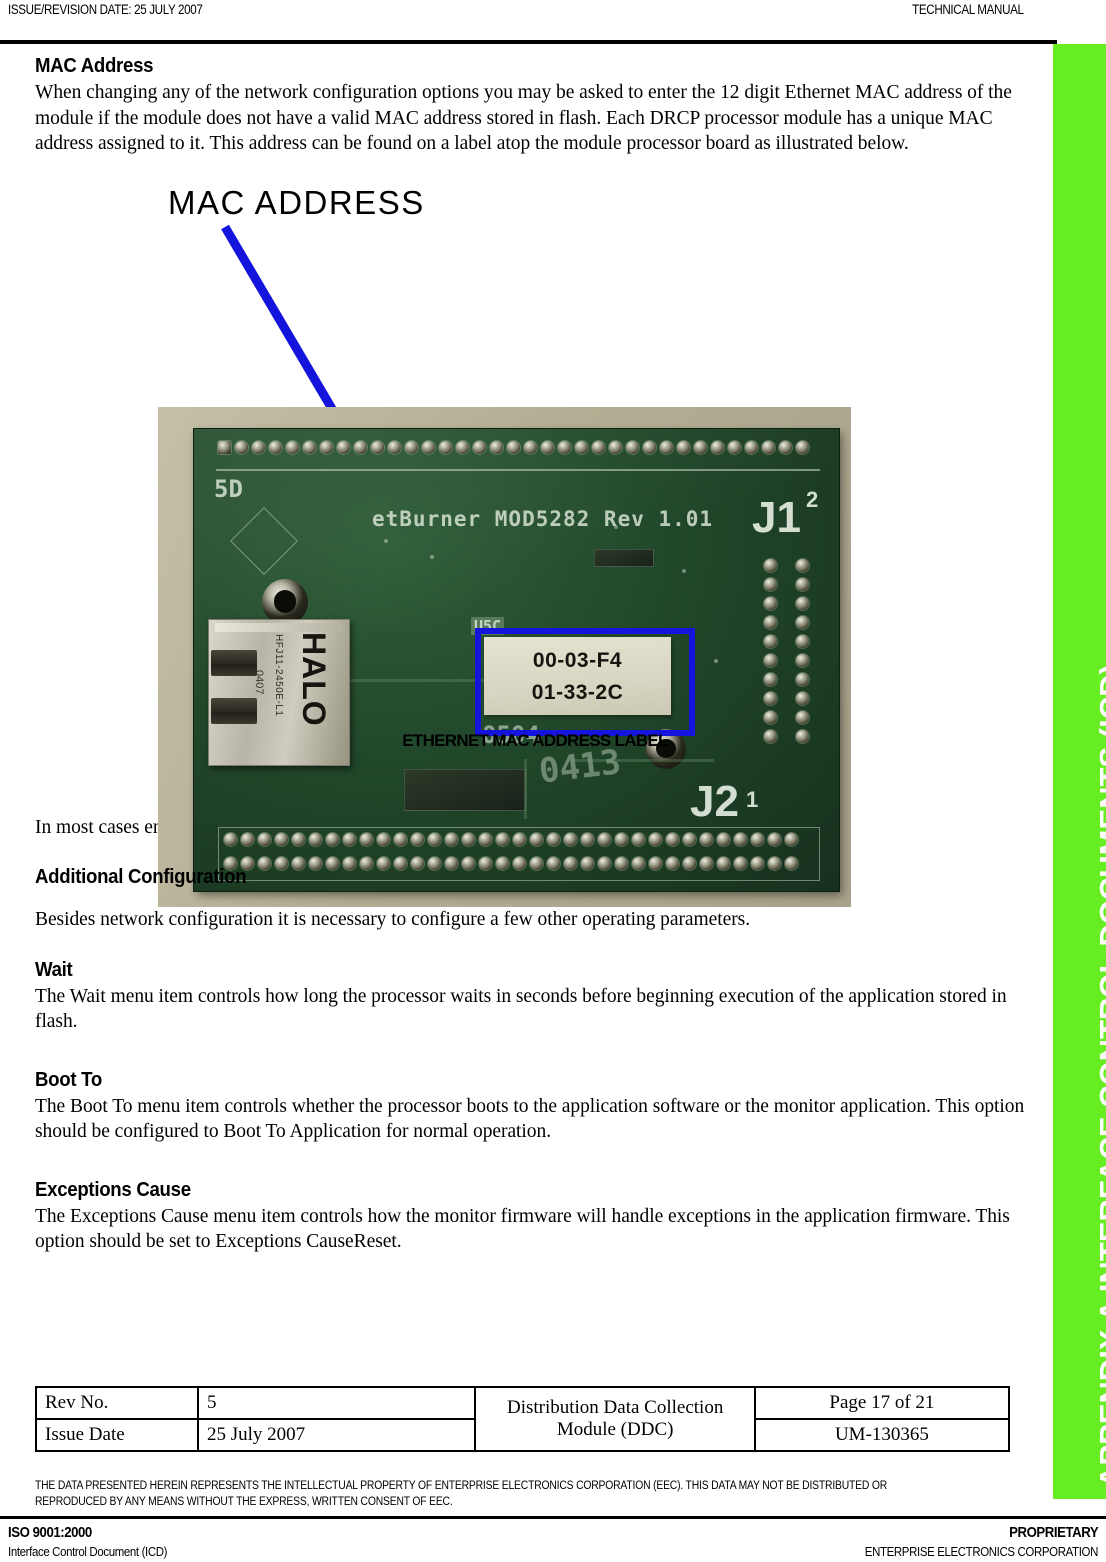 This screenshot has height=1562, width=1106. Describe the element at coordinates (314, 679) in the screenshot. I see `jack-brand-label: HALO` at that location.